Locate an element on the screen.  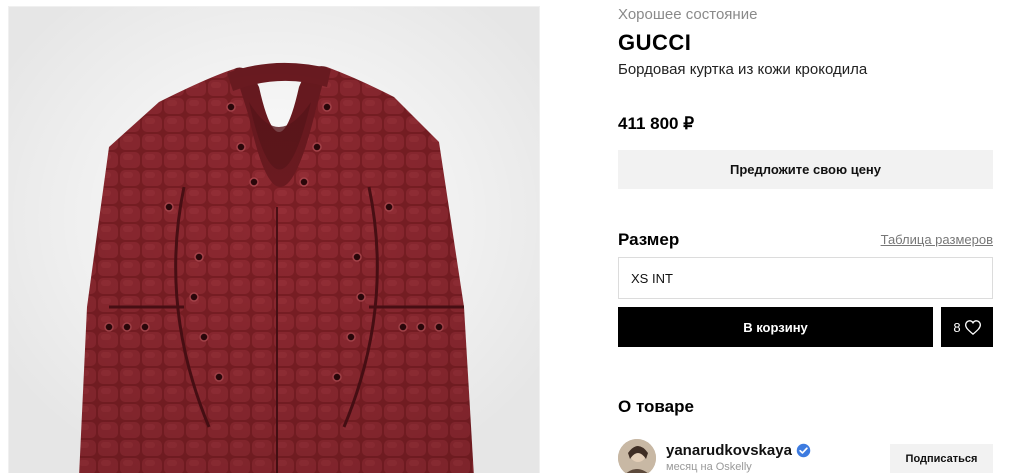
size-select: XS INT is located at coordinates (805, 278).